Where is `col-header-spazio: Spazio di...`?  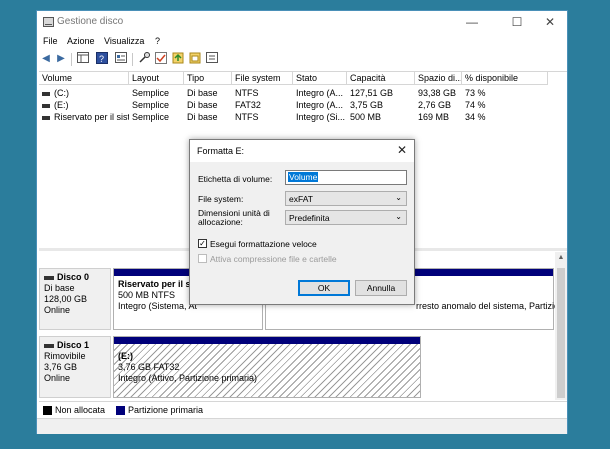 col-header-spazio: Spazio di... is located at coordinates (438, 78).